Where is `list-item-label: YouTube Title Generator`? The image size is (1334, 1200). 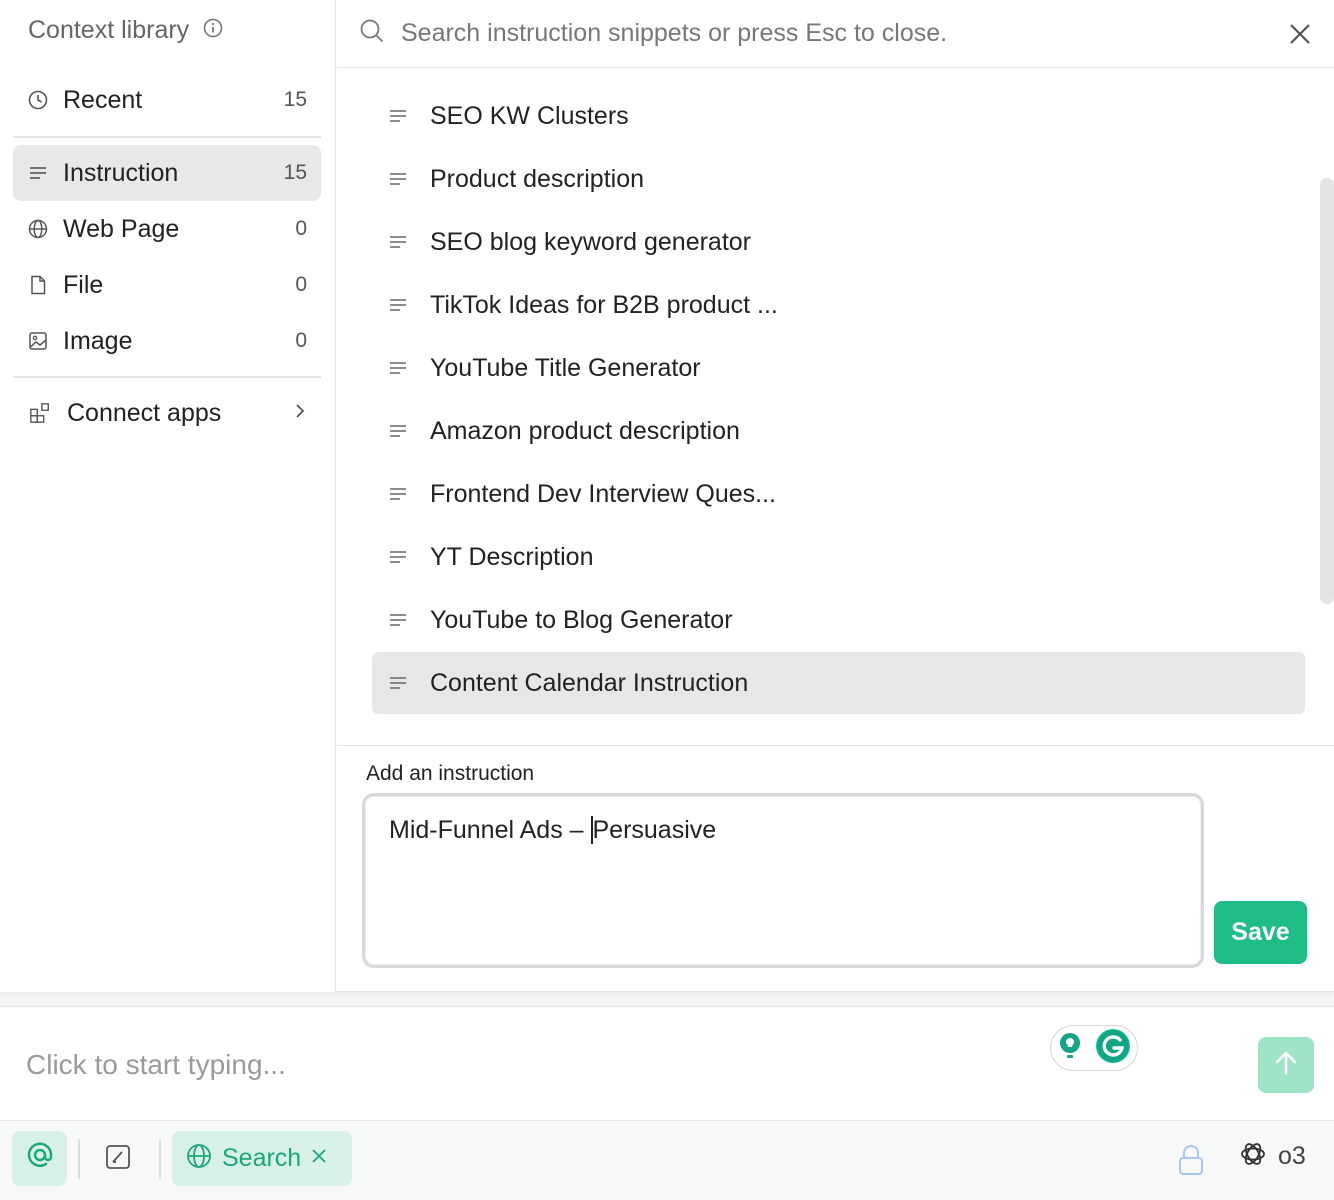 list-item-label: YouTube Title Generator is located at coordinates (565, 367).